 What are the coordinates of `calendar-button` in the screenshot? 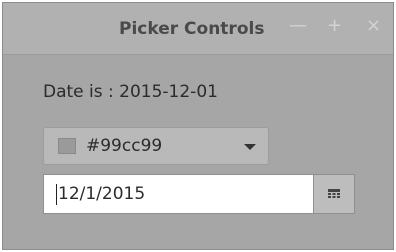 It's located at (334, 194).